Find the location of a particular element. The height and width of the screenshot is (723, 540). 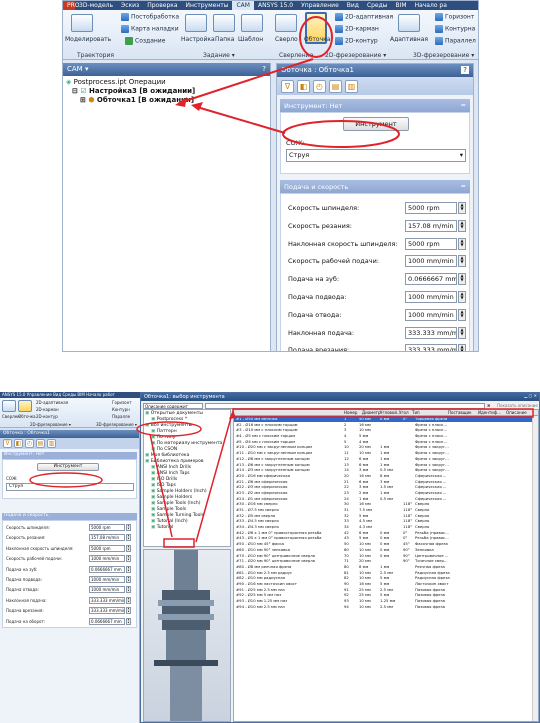

annotation-layer is located at coordinates (287, 82).